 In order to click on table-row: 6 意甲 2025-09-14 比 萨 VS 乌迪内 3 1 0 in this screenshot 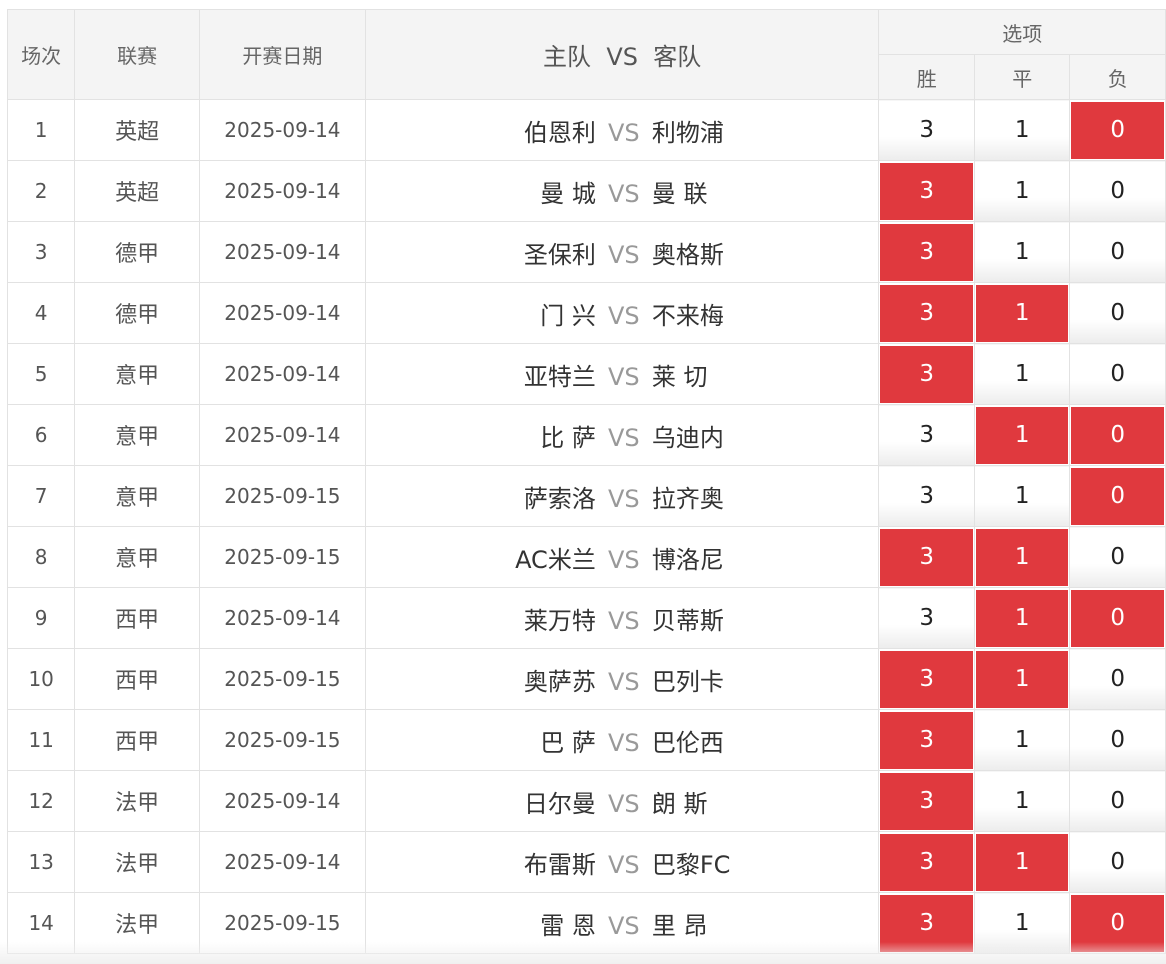, I will do `click(586, 435)`.